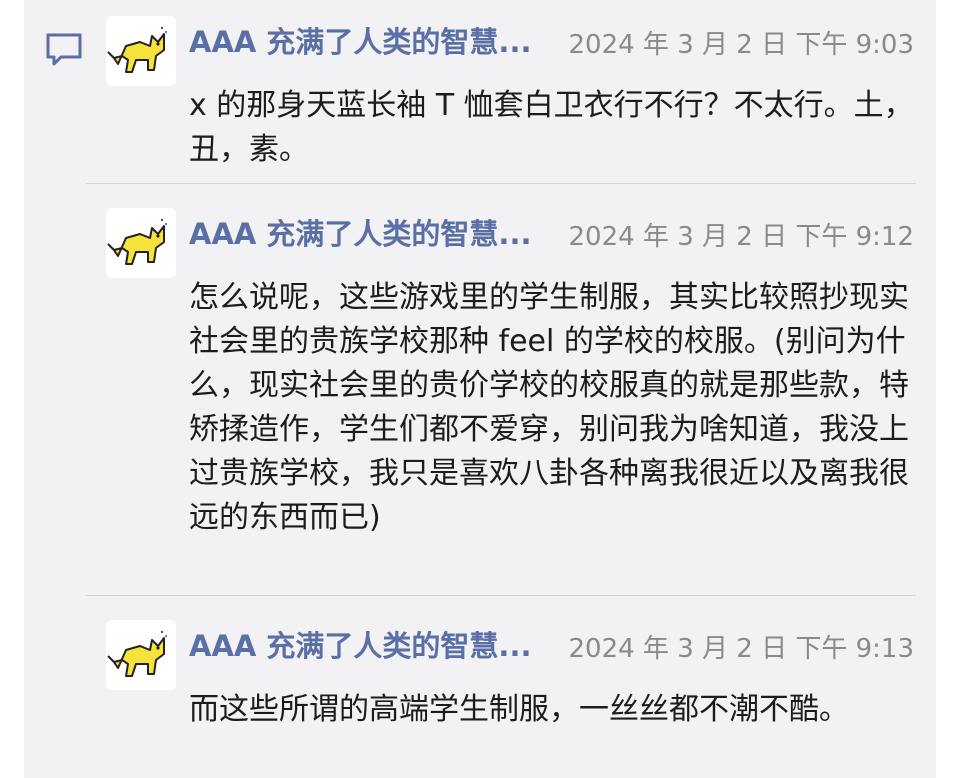  I want to click on comment-timestamp: 2024 年 3 月 2 日 下午 9:12, so click(741, 237).